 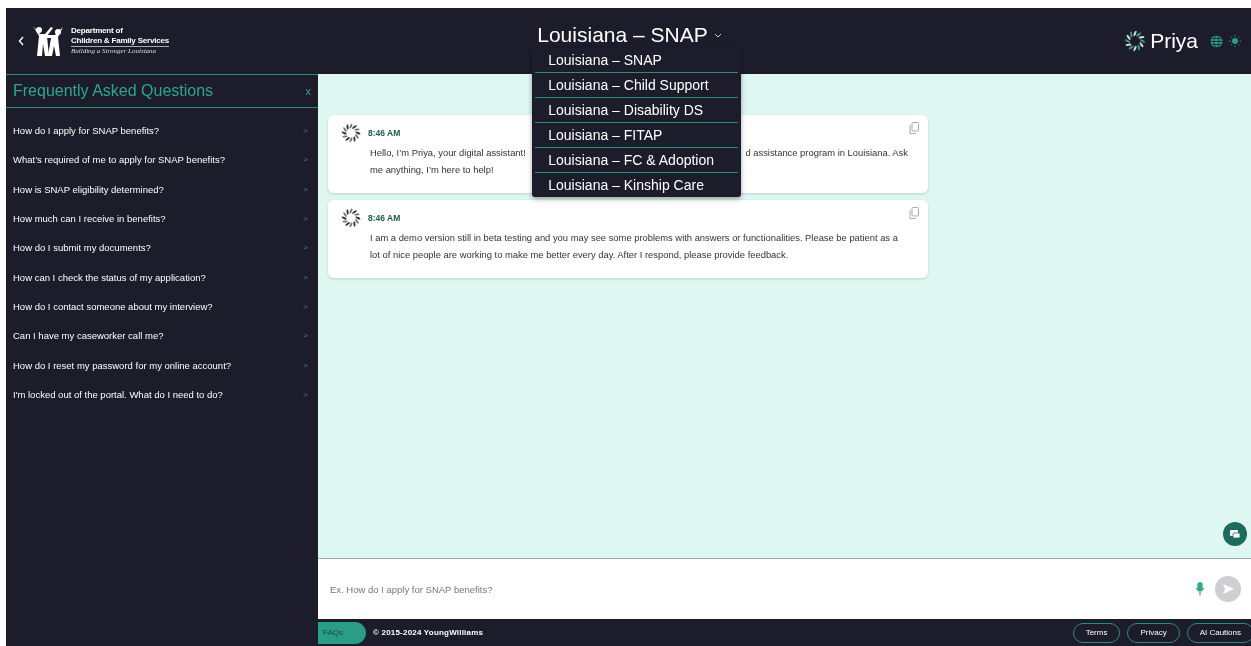 What do you see at coordinates (1135, 41) in the screenshot?
I see `starburst-logo-icon` at bounding box center [1135, 41].